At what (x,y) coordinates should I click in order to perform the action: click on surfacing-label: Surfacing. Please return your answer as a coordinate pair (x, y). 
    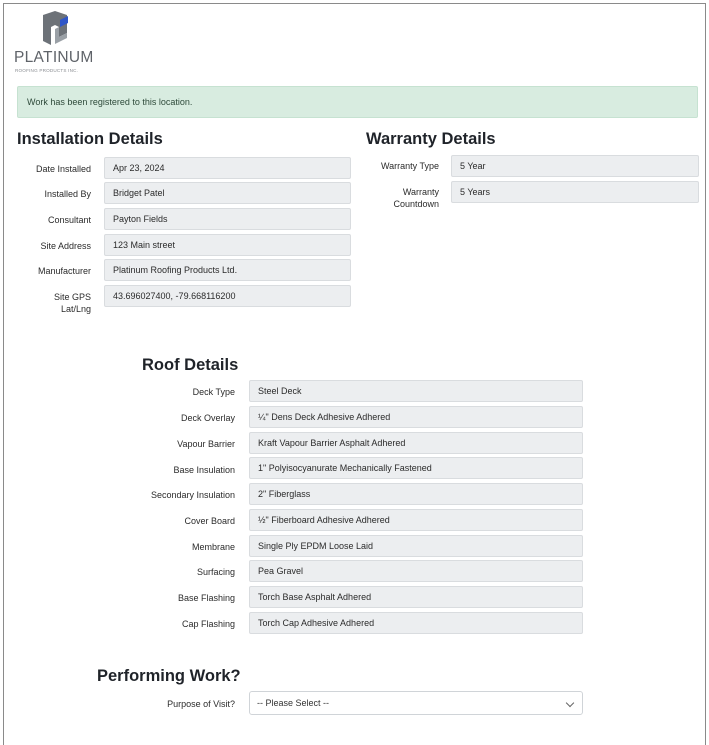
    Looking at the image, I should click on (215, 572).